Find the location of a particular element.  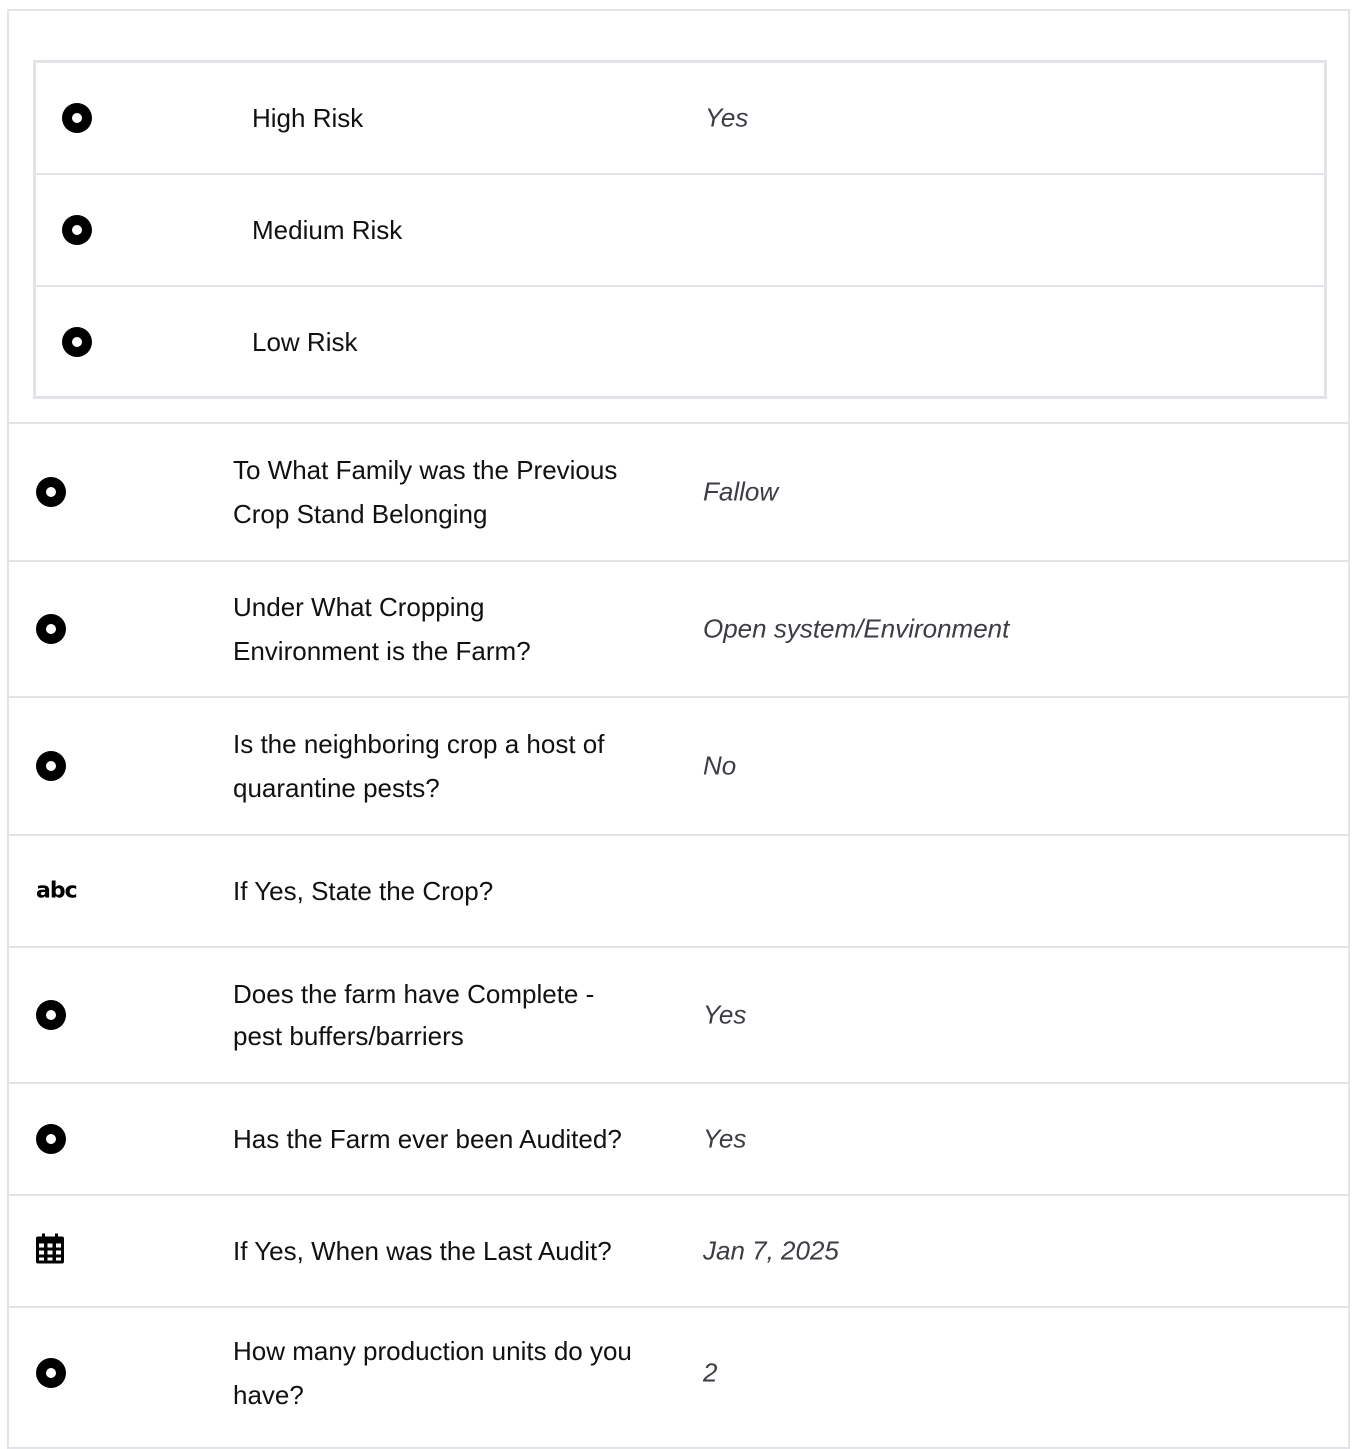

option-row: Medium Risk is located at coordinates (680, 231).